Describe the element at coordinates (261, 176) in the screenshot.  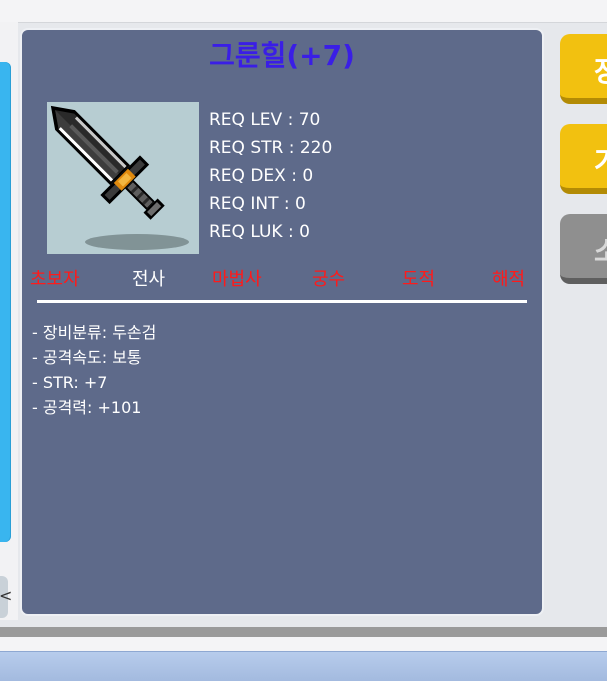
I see `req-dex: REQ DEX : 0` at that location.